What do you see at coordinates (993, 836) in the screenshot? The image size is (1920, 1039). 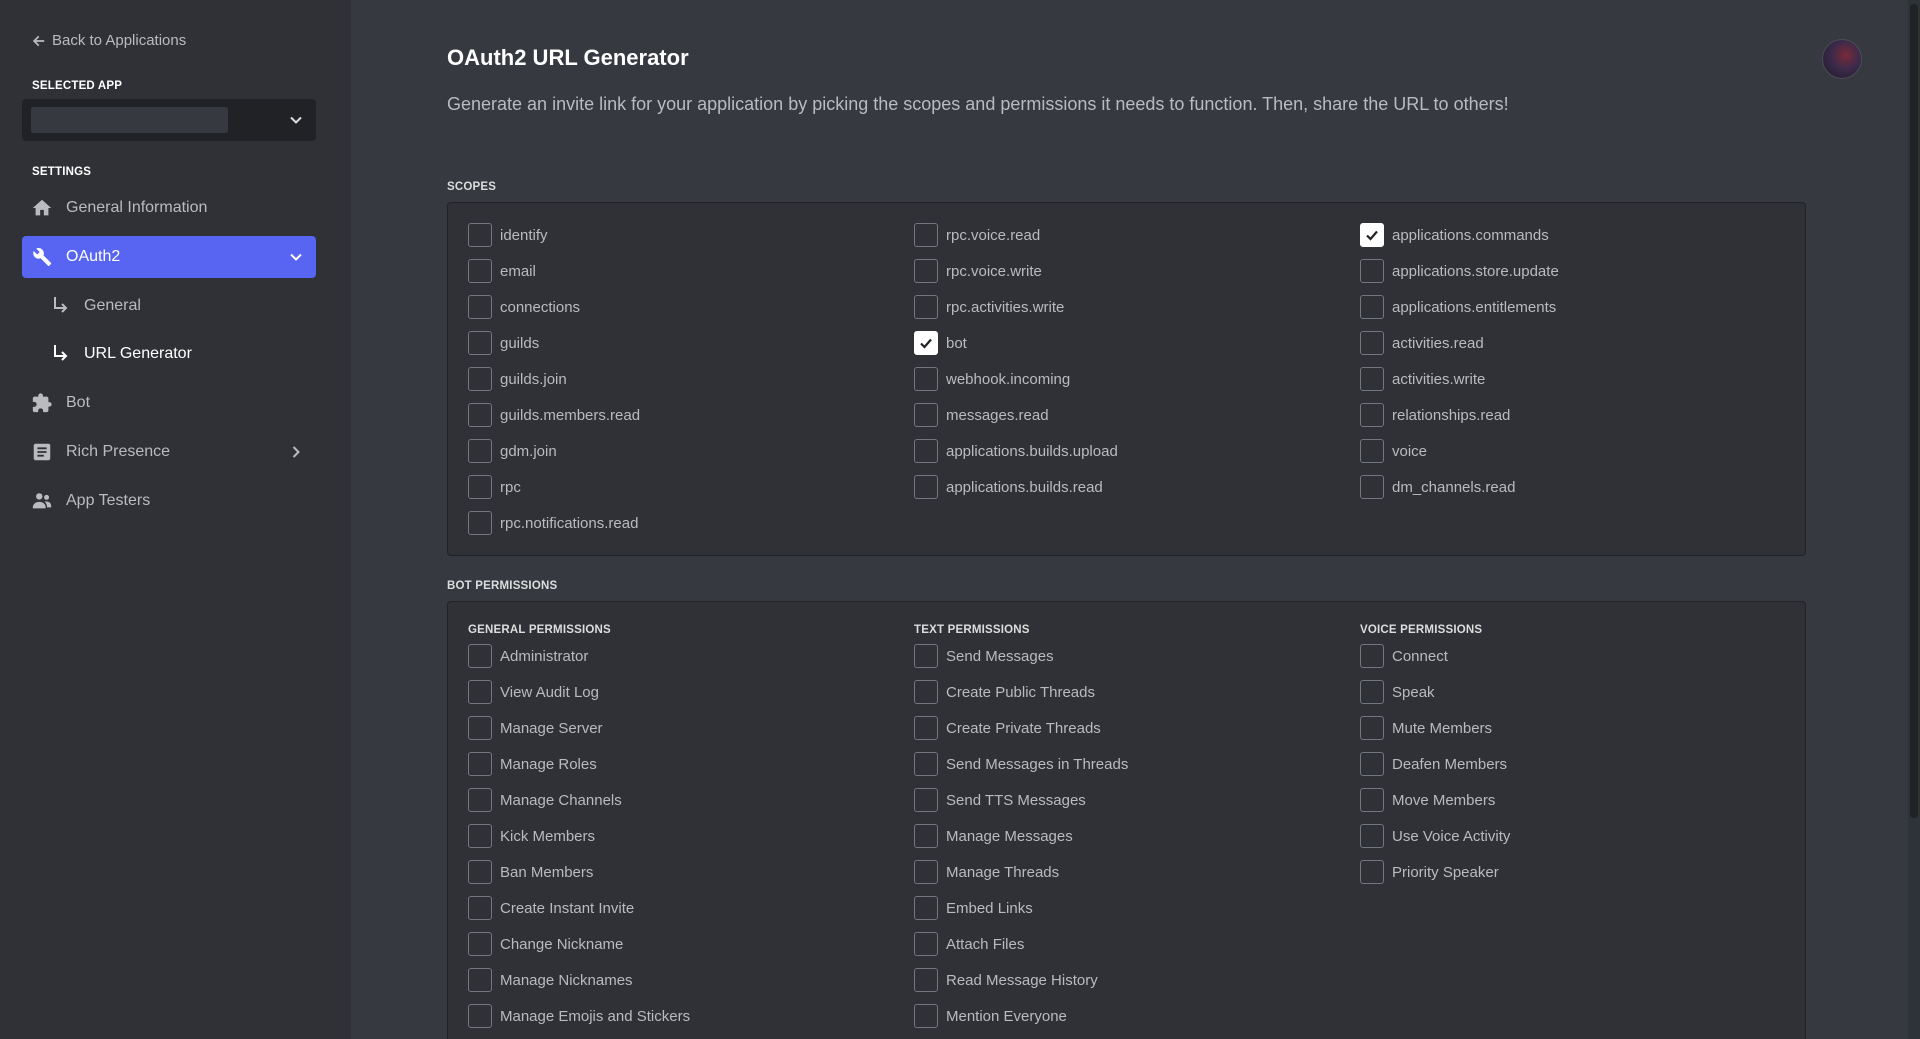 I see `permission-checkbox-row: Manage Messages` at bounding box center [993, 836].